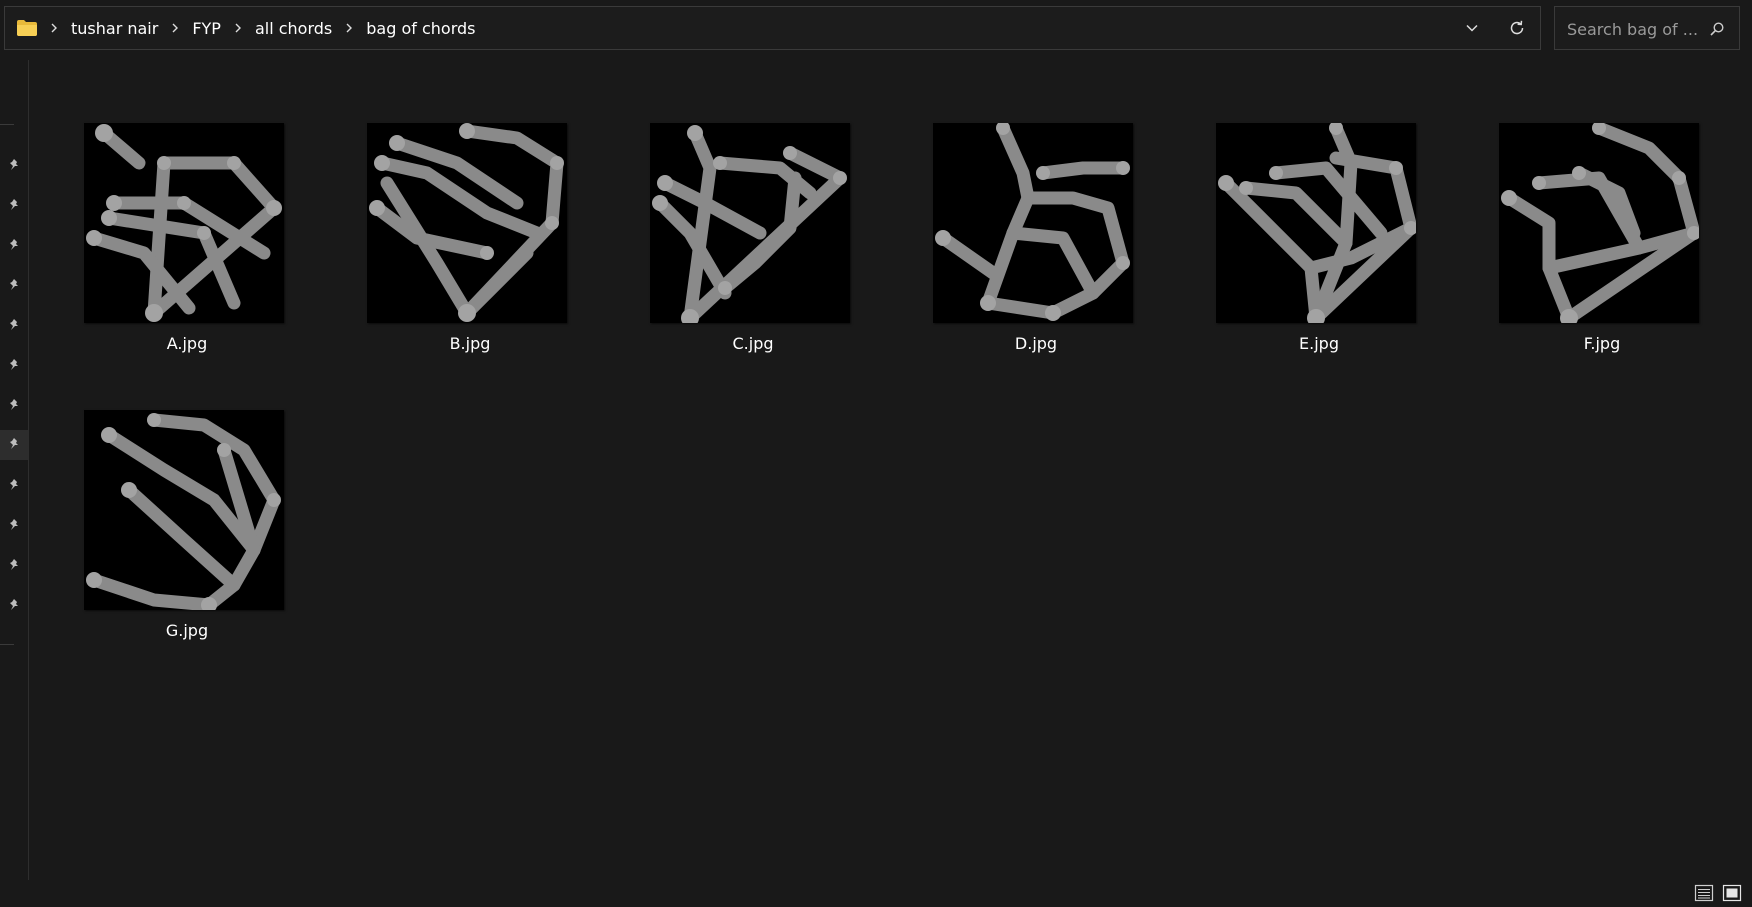 This screenshot has width=1752, height=907. I want to click on refresh-icon, so click(1517, 28).